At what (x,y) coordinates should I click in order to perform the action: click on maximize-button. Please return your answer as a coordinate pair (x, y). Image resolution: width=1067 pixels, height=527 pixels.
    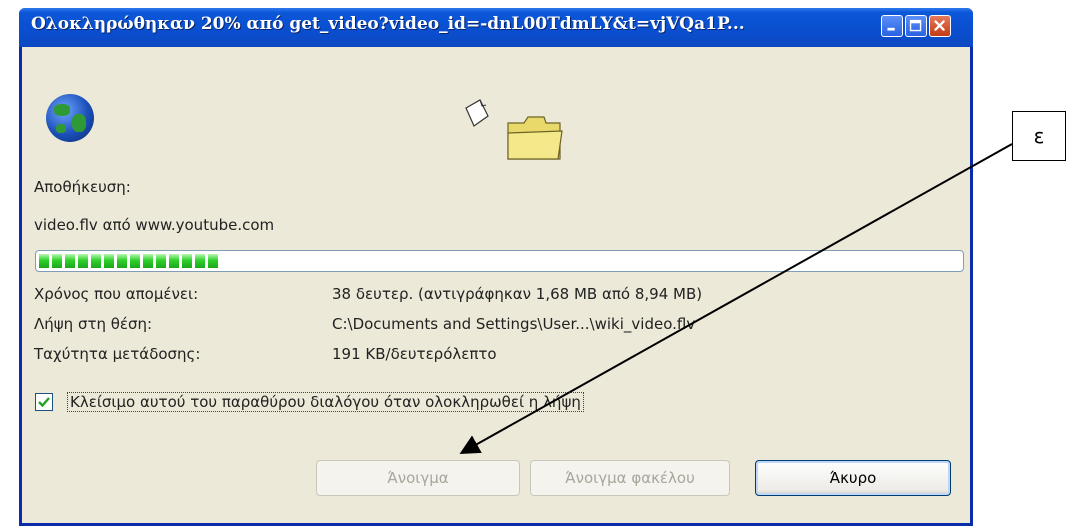
    Looking at the image, I should click on (916, 26).